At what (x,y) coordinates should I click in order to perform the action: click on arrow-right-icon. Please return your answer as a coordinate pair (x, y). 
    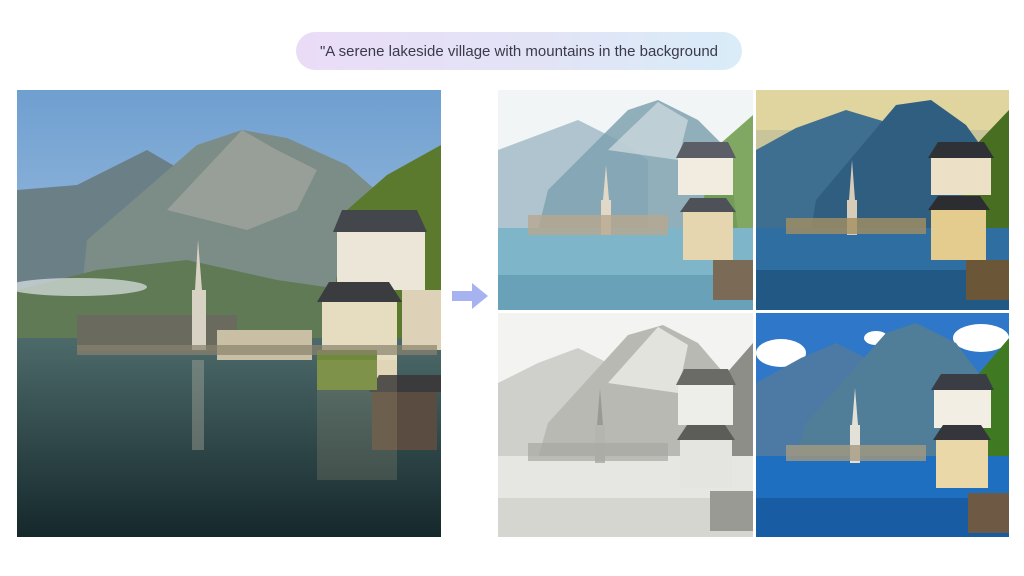
    Looking at the image, I should click on (470, 296).